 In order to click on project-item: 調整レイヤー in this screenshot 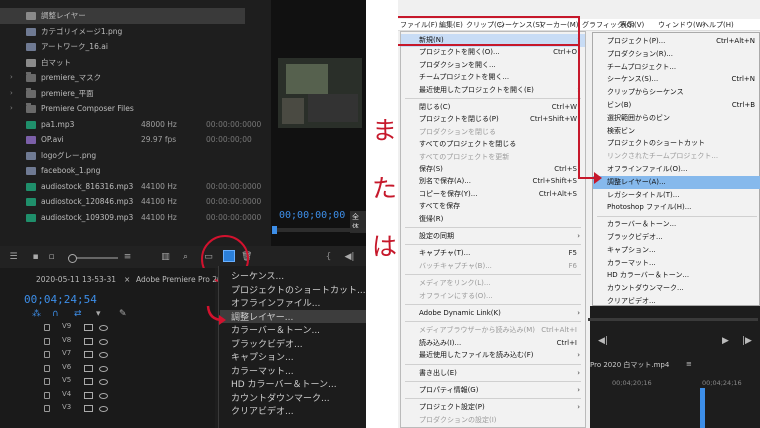, I will do `click(122, 16)`.